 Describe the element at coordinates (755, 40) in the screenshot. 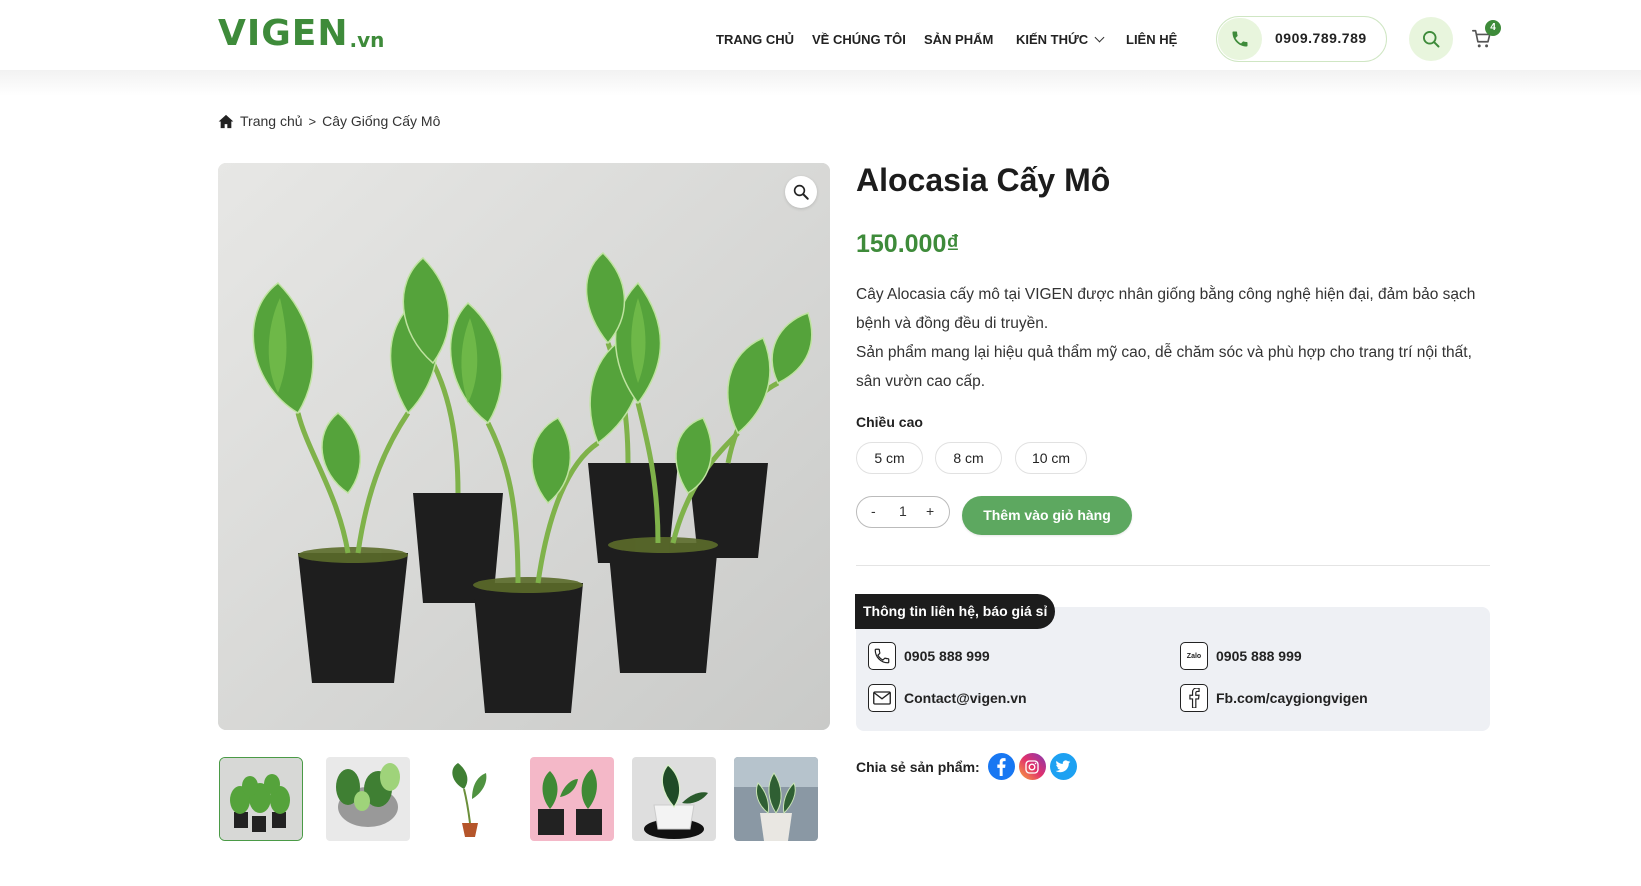

I see `nav-home: TRANG CHỦ` at that location.